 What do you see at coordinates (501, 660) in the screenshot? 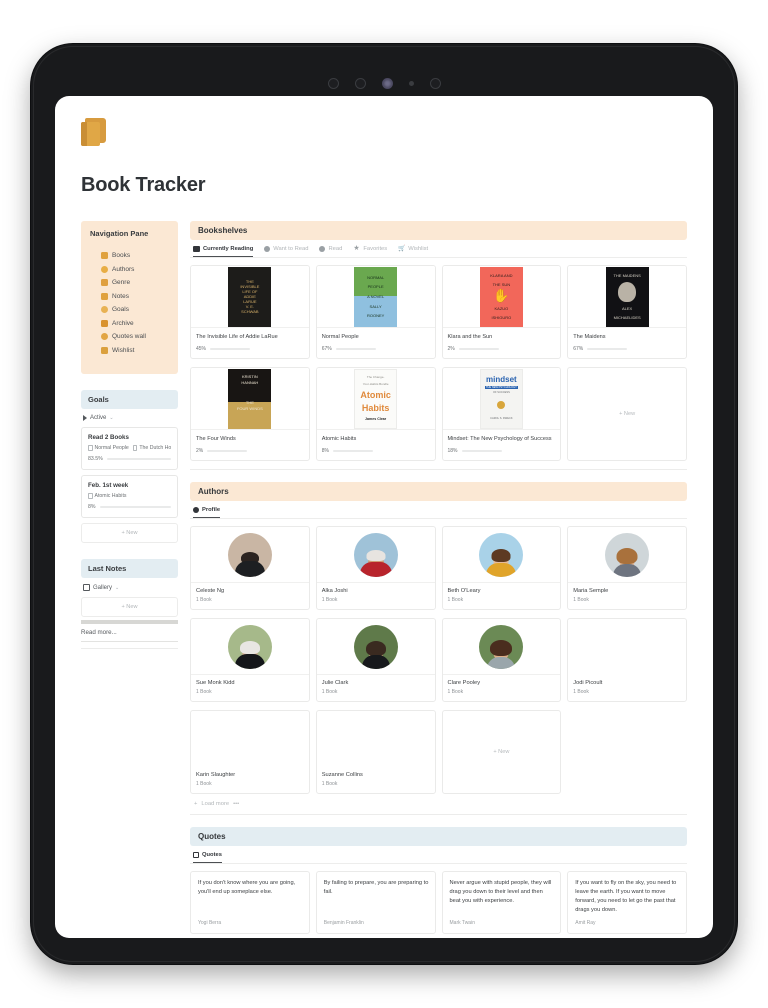
I see `author-card: Clare Pooley 1 Book` at bounding box center [501, 660].